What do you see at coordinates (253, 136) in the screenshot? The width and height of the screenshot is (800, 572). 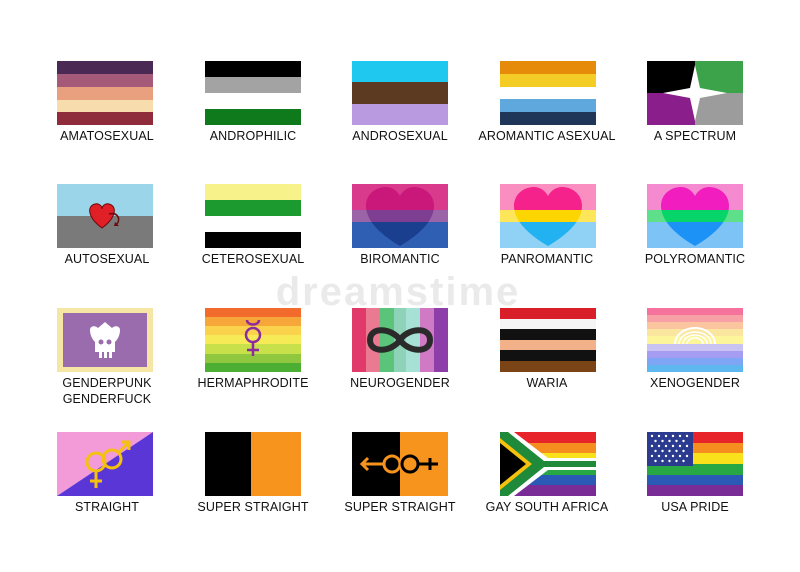 I see `flag-label: ANDROPHILIC` at bounding box center [253, 136].